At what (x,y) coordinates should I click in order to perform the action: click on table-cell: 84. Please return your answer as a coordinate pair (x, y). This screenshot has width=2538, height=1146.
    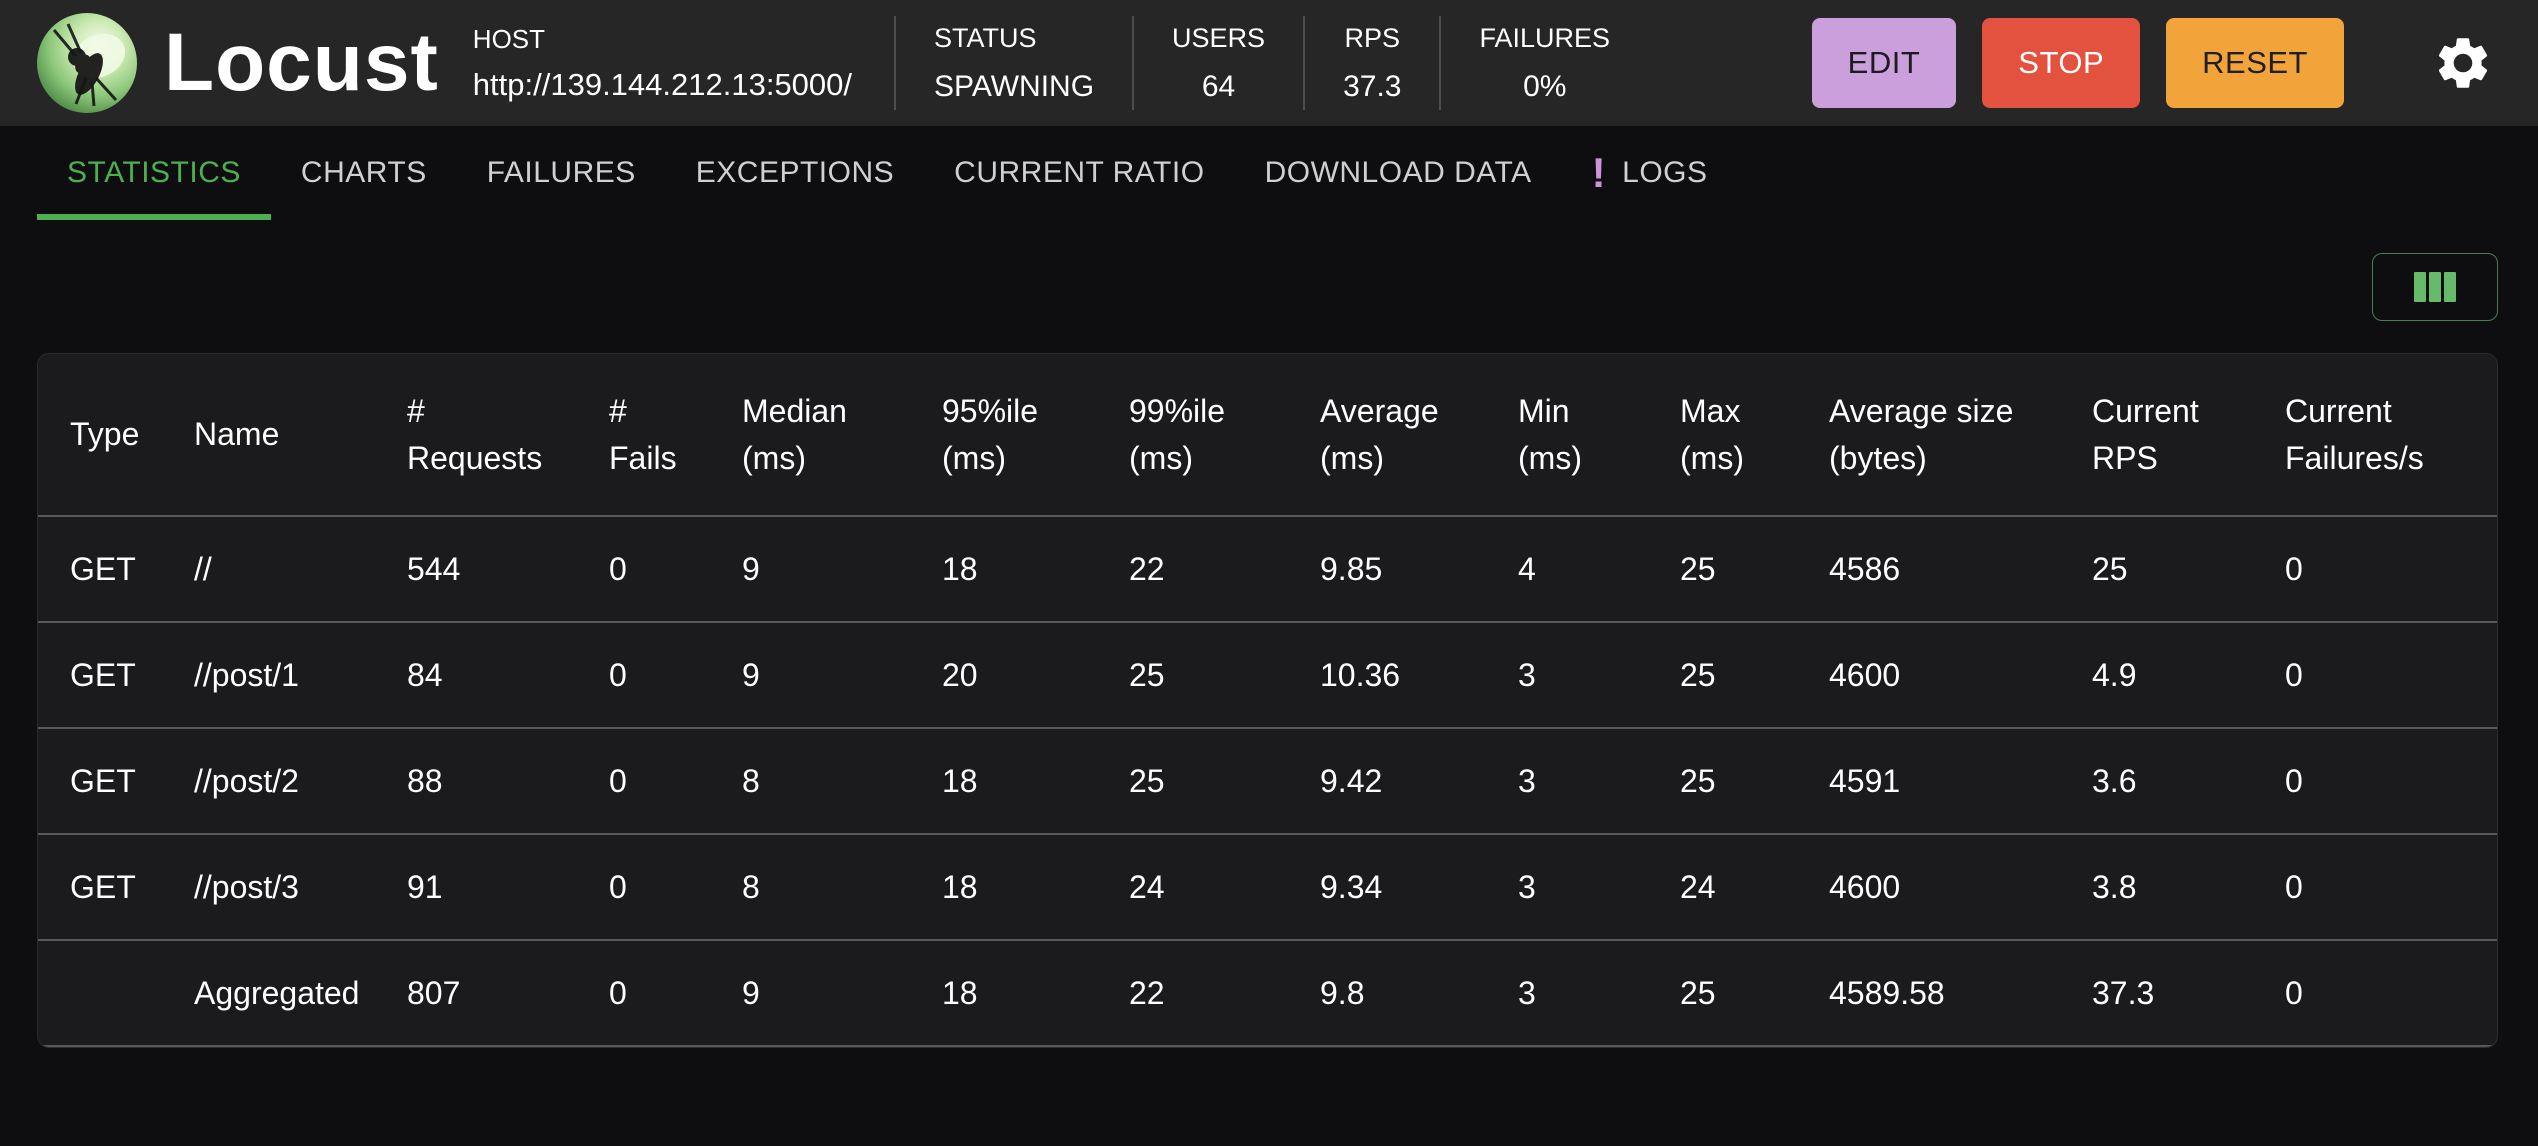
    Looking at the image, I should click on (476, 675).